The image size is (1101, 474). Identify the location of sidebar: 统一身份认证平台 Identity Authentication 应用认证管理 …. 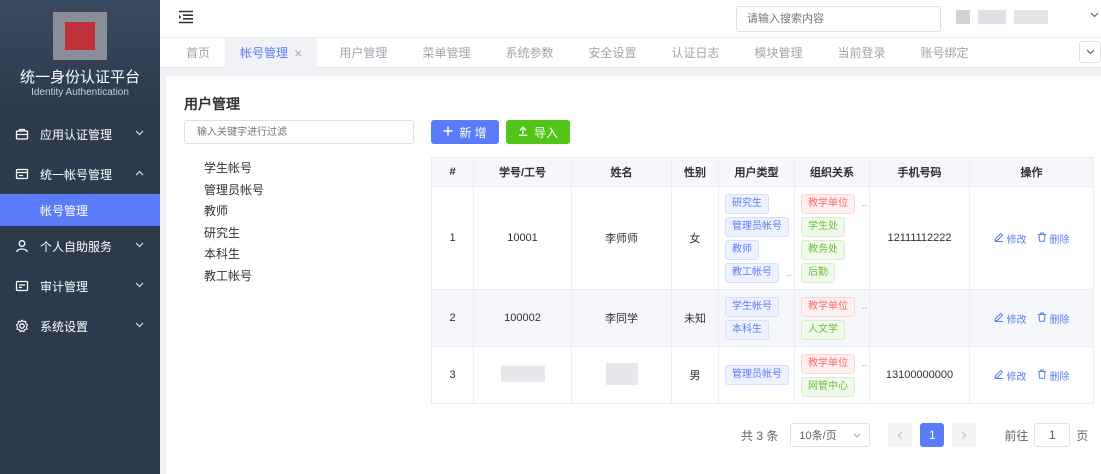
(80, 237).